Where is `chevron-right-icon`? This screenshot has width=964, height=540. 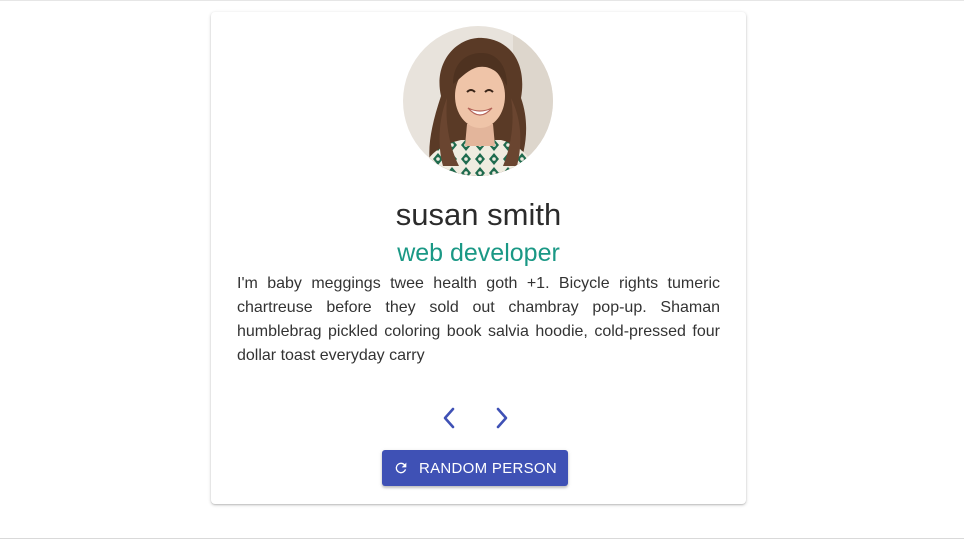 chevron-right-icon is located at coordinates (502, 418).